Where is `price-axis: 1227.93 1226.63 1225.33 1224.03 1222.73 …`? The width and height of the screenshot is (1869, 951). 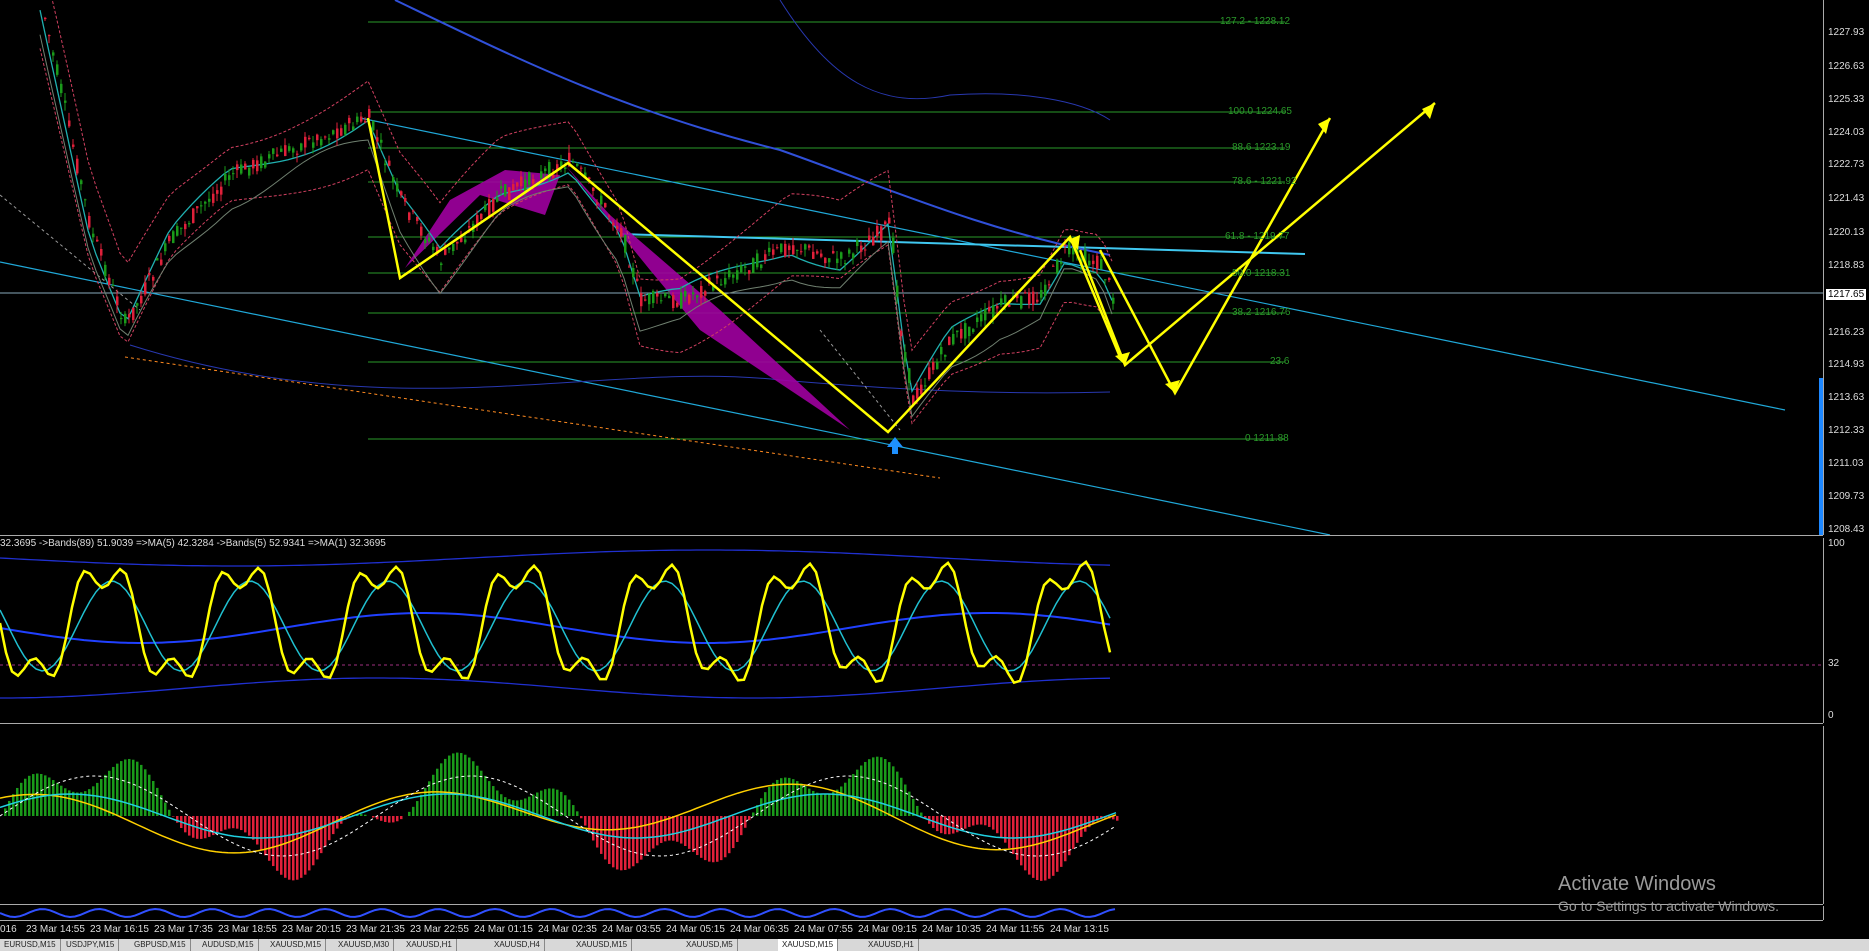
price-axis: 1227.93 1226.63 1225.33 1224.03 1222.73 … is located at coordinates (1846, 267).